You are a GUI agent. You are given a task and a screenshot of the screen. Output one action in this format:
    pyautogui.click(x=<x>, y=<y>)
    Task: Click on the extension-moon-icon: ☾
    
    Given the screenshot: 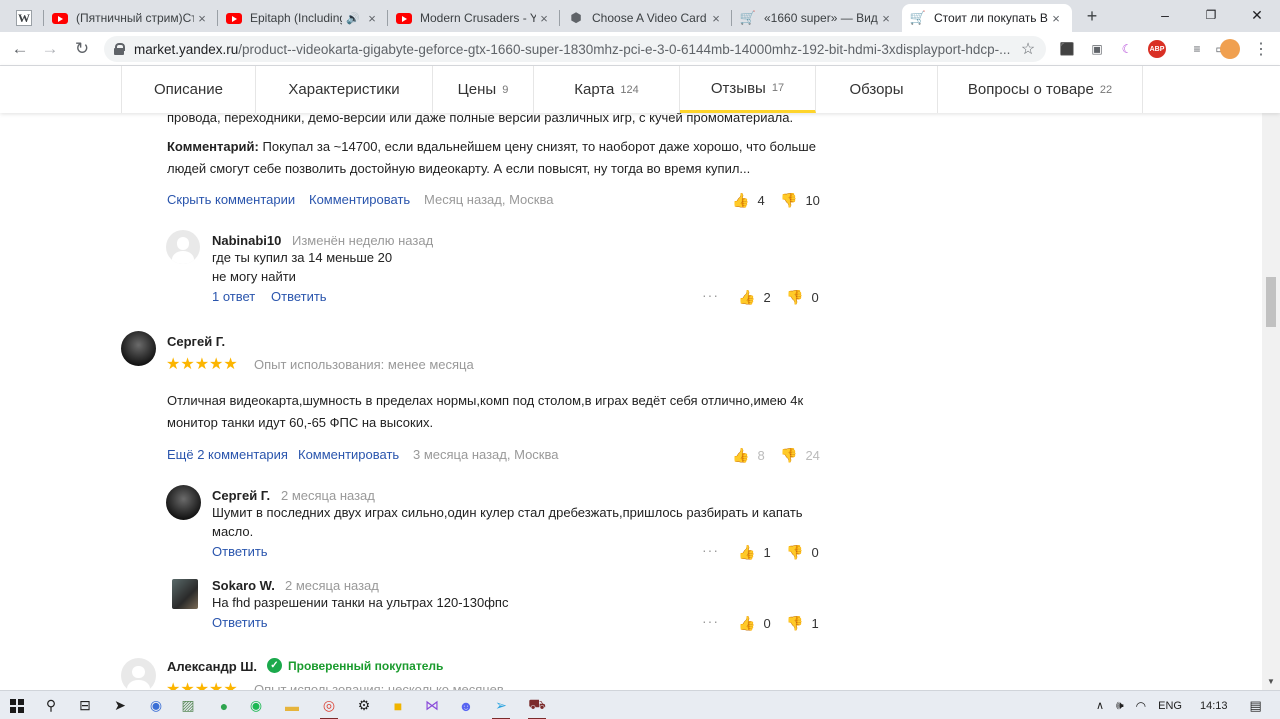 What is the action you would take?
    pyautogui.click(x=1127, y=49)
    